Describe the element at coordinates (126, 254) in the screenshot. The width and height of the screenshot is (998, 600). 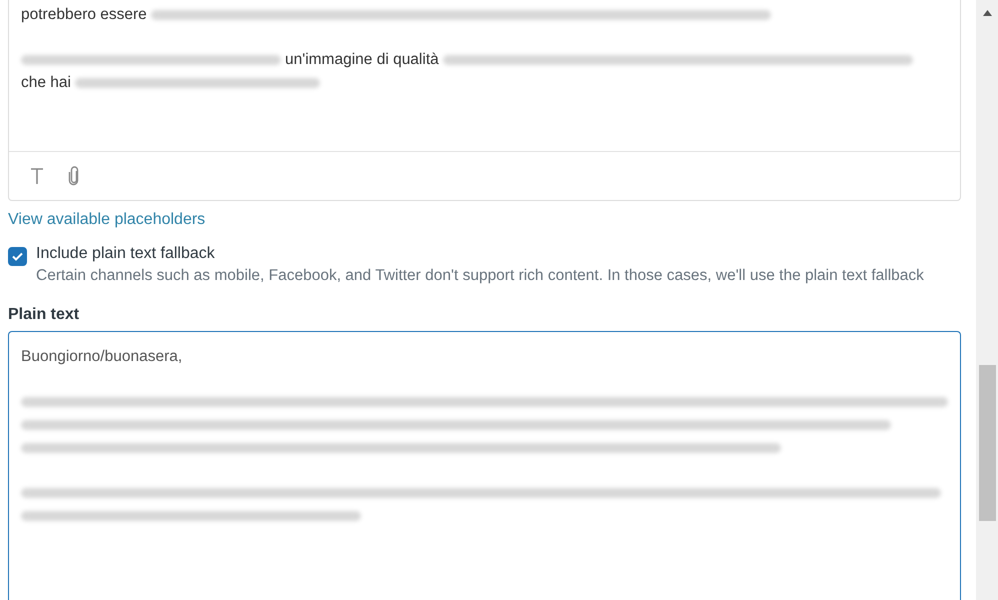
I see `checkbox-label: Include plain text fallback` at that location.